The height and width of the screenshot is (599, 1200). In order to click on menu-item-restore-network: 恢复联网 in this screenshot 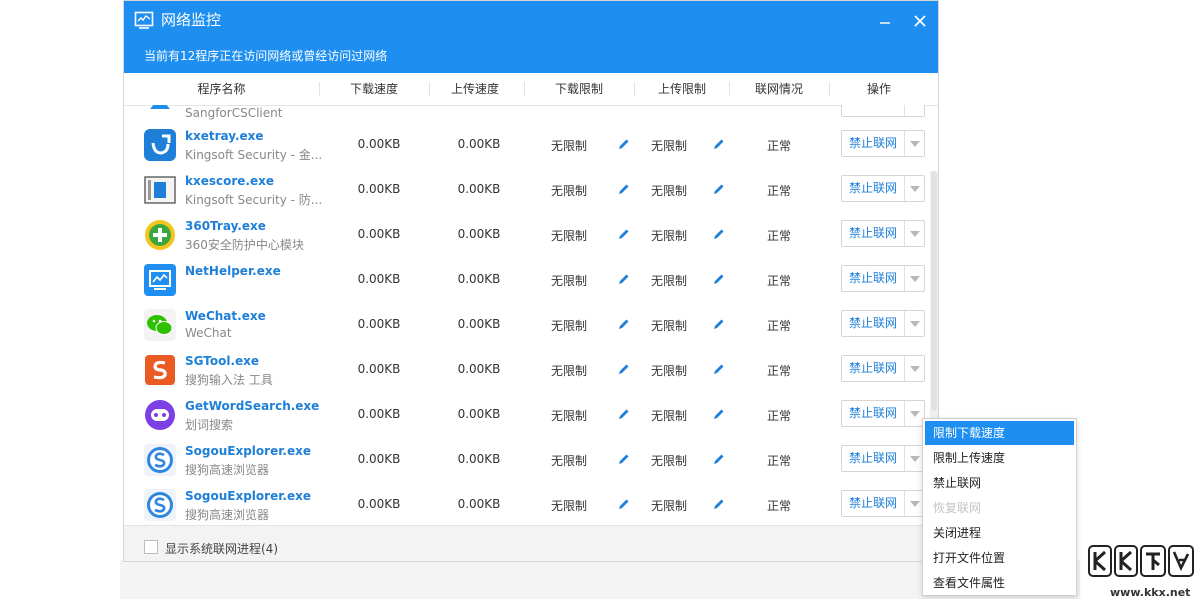, I will do `click(957, 508)`.